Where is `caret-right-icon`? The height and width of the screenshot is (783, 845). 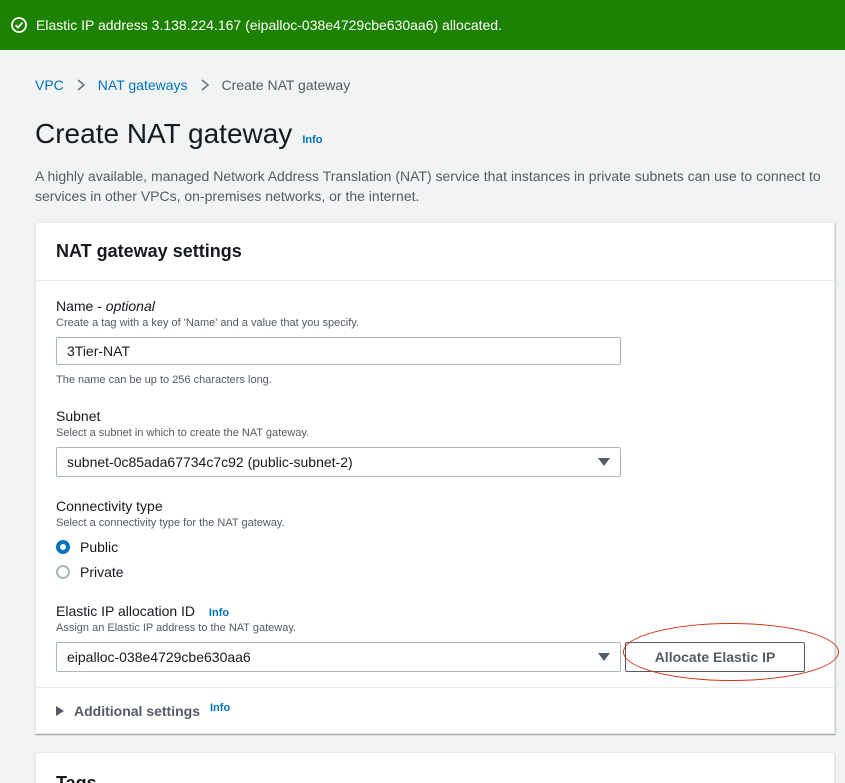 caret-right-icon is located at coordinates (60, 711).